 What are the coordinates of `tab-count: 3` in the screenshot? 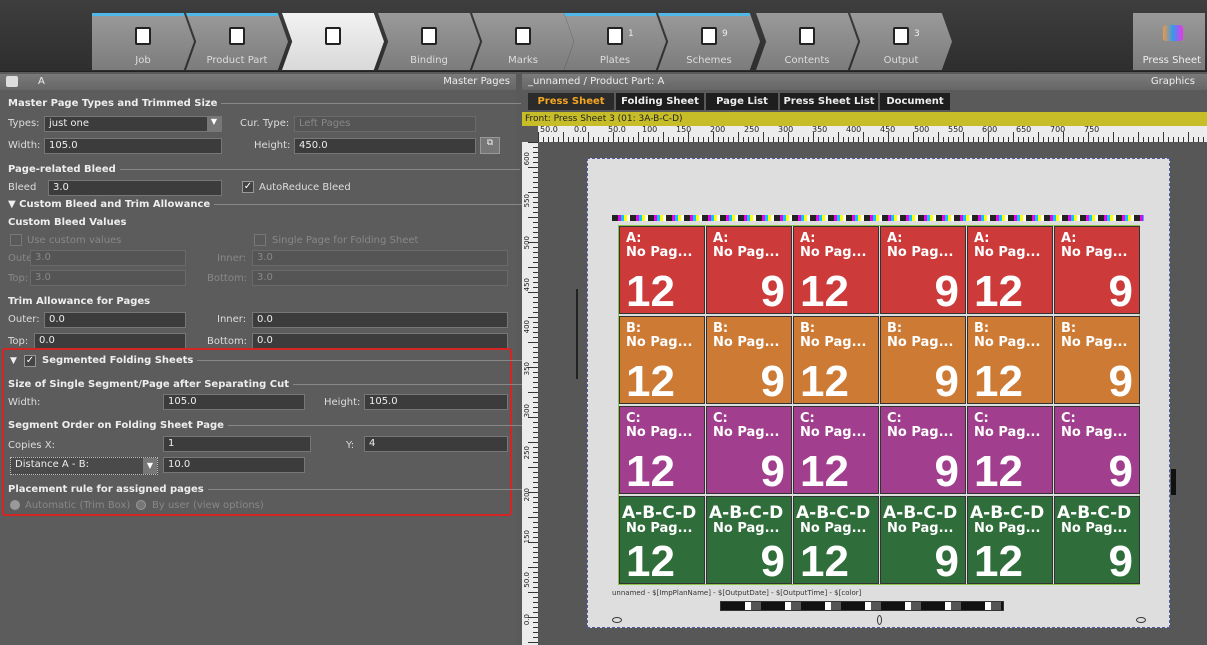 It's located at (917, 34).